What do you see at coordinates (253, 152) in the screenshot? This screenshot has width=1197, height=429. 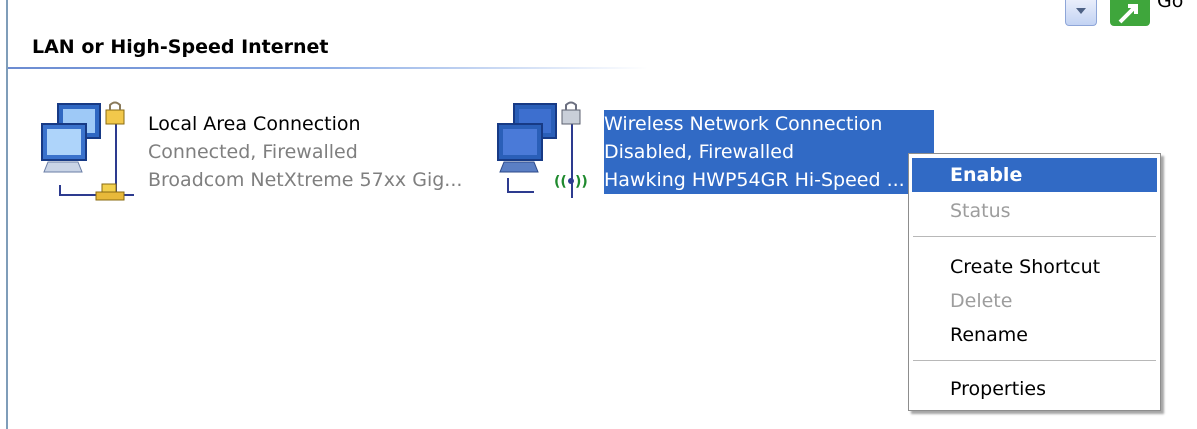 I see `connection-status: Connected, Firewalled` at bounding box center [253, 152].